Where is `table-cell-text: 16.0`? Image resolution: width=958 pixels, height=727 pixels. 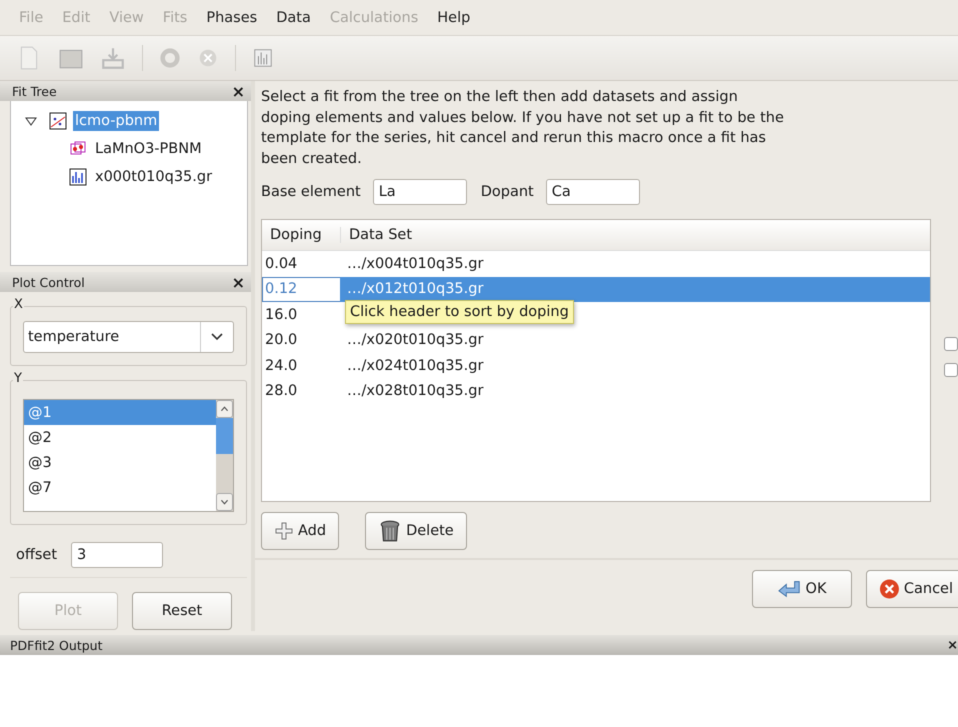
table-cell-text: 16.0 is located at coordinates (281, 315).